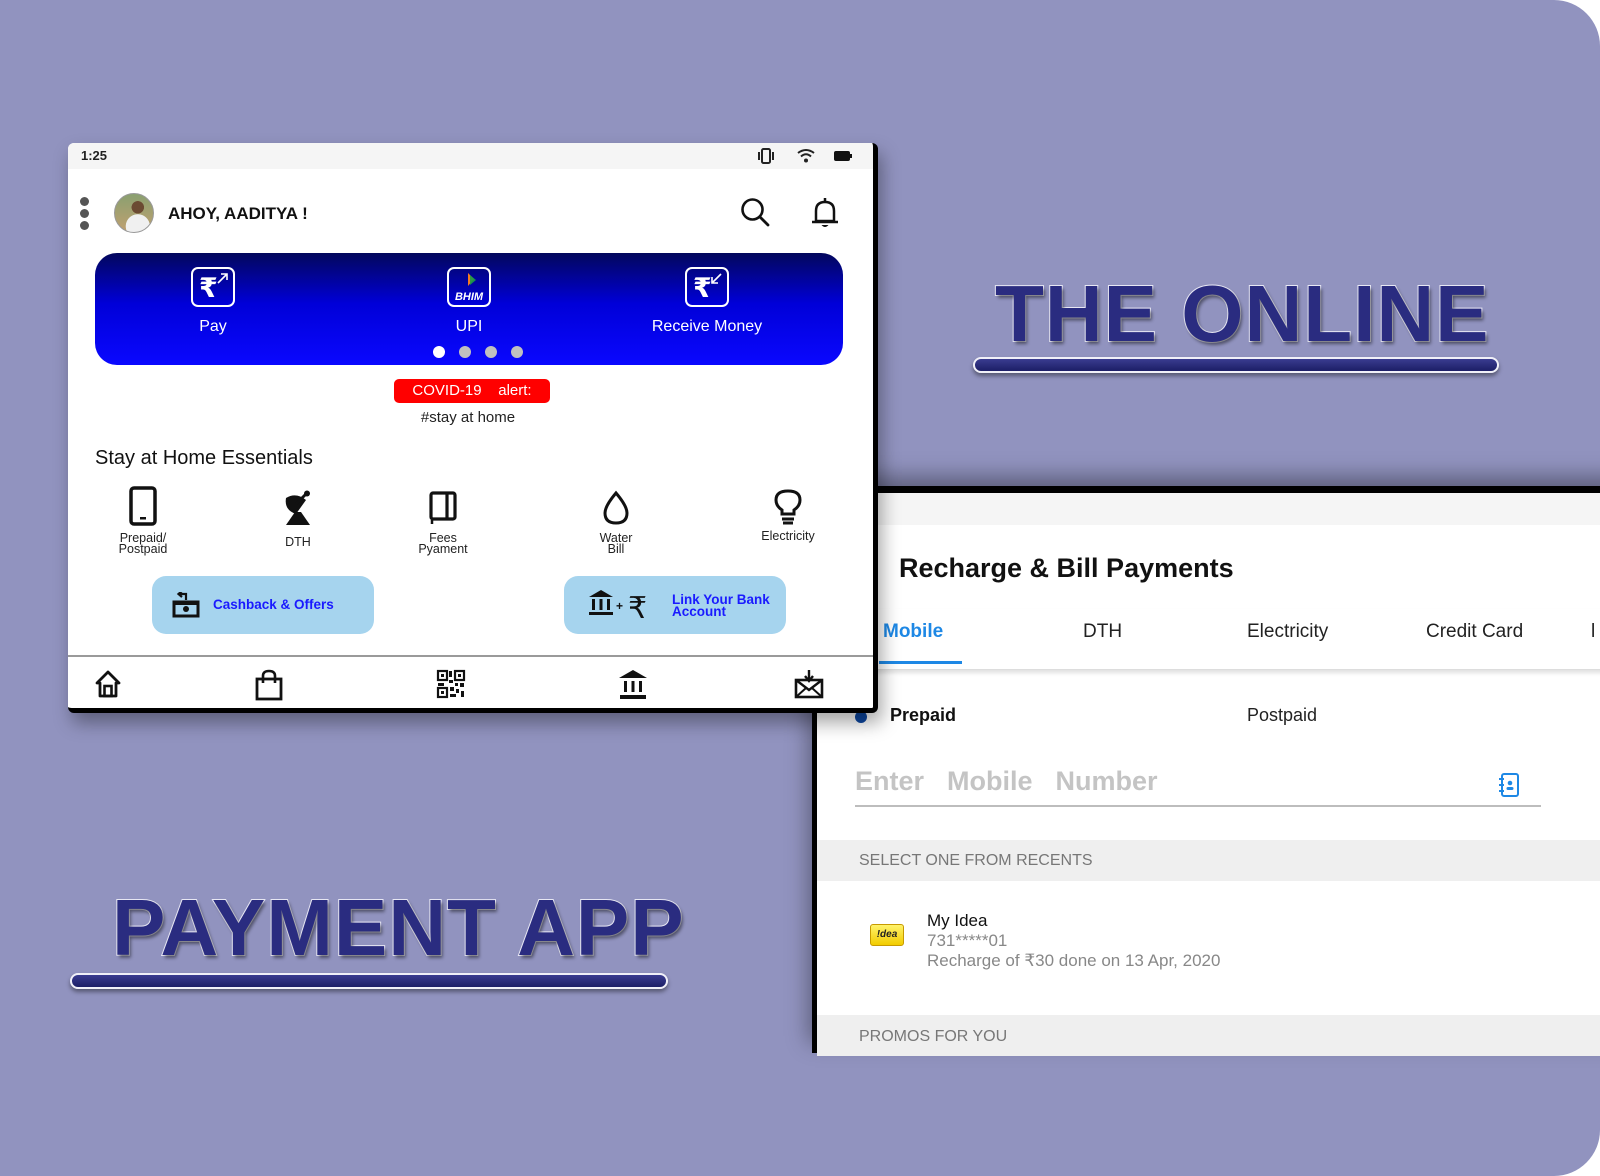 The width and height of the screenshot is (1600, 1176). I want to click on water-drop-icon, so click(616, 507).